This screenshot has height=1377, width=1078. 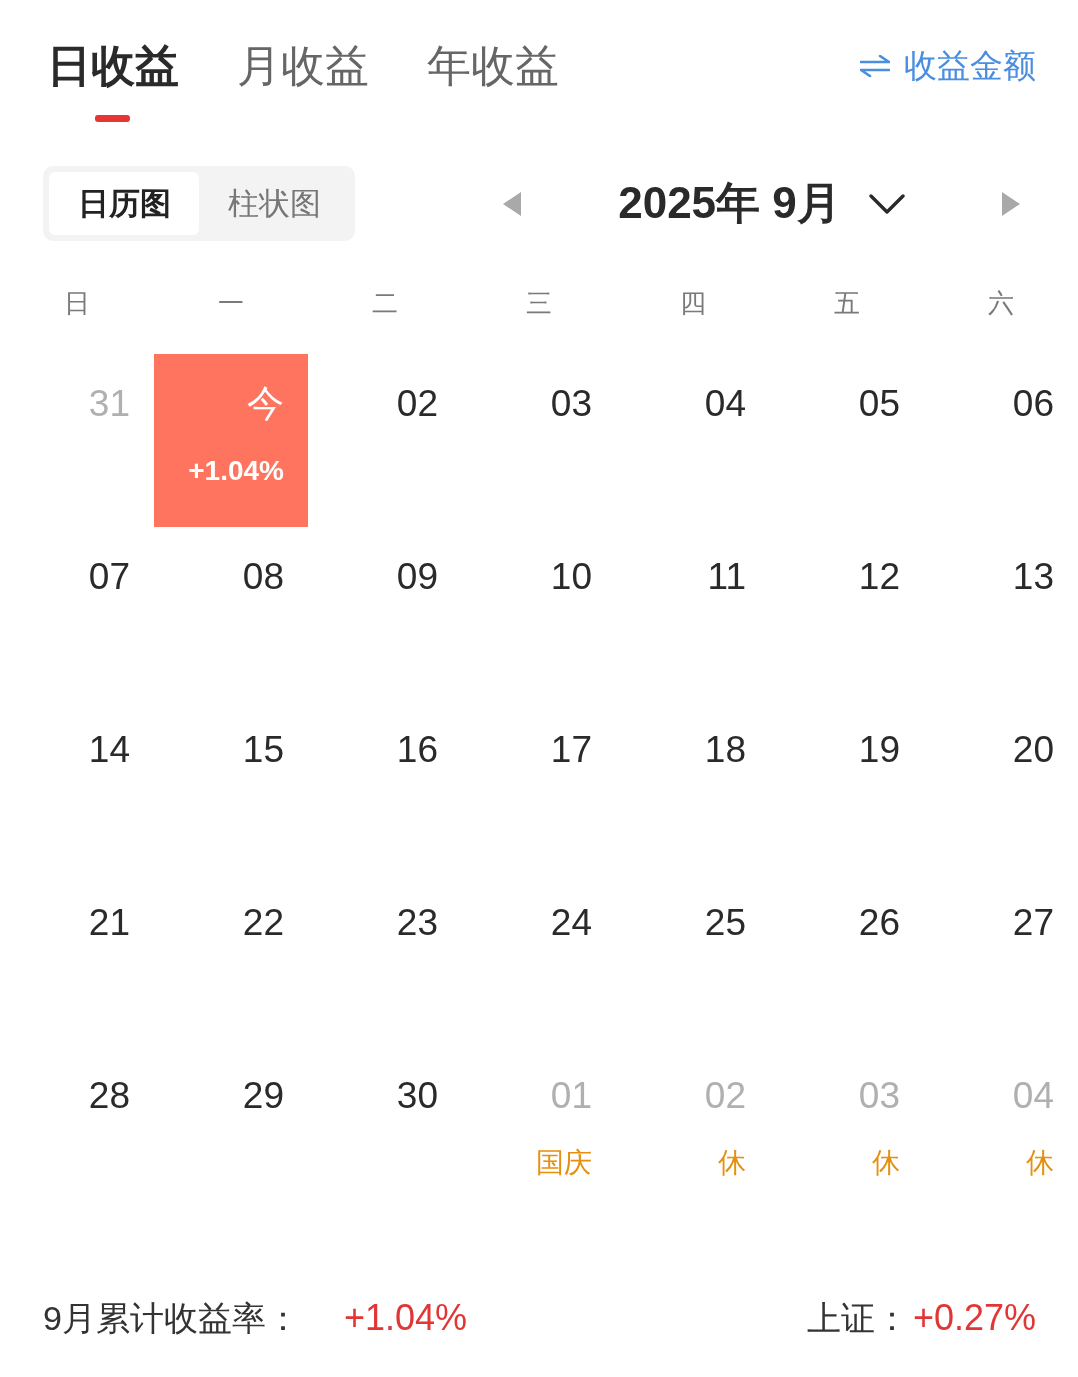 What do you see at coordinates (879, 577) in the screenshot?
I see `day-number: 12` at bounding box center [879, 577].